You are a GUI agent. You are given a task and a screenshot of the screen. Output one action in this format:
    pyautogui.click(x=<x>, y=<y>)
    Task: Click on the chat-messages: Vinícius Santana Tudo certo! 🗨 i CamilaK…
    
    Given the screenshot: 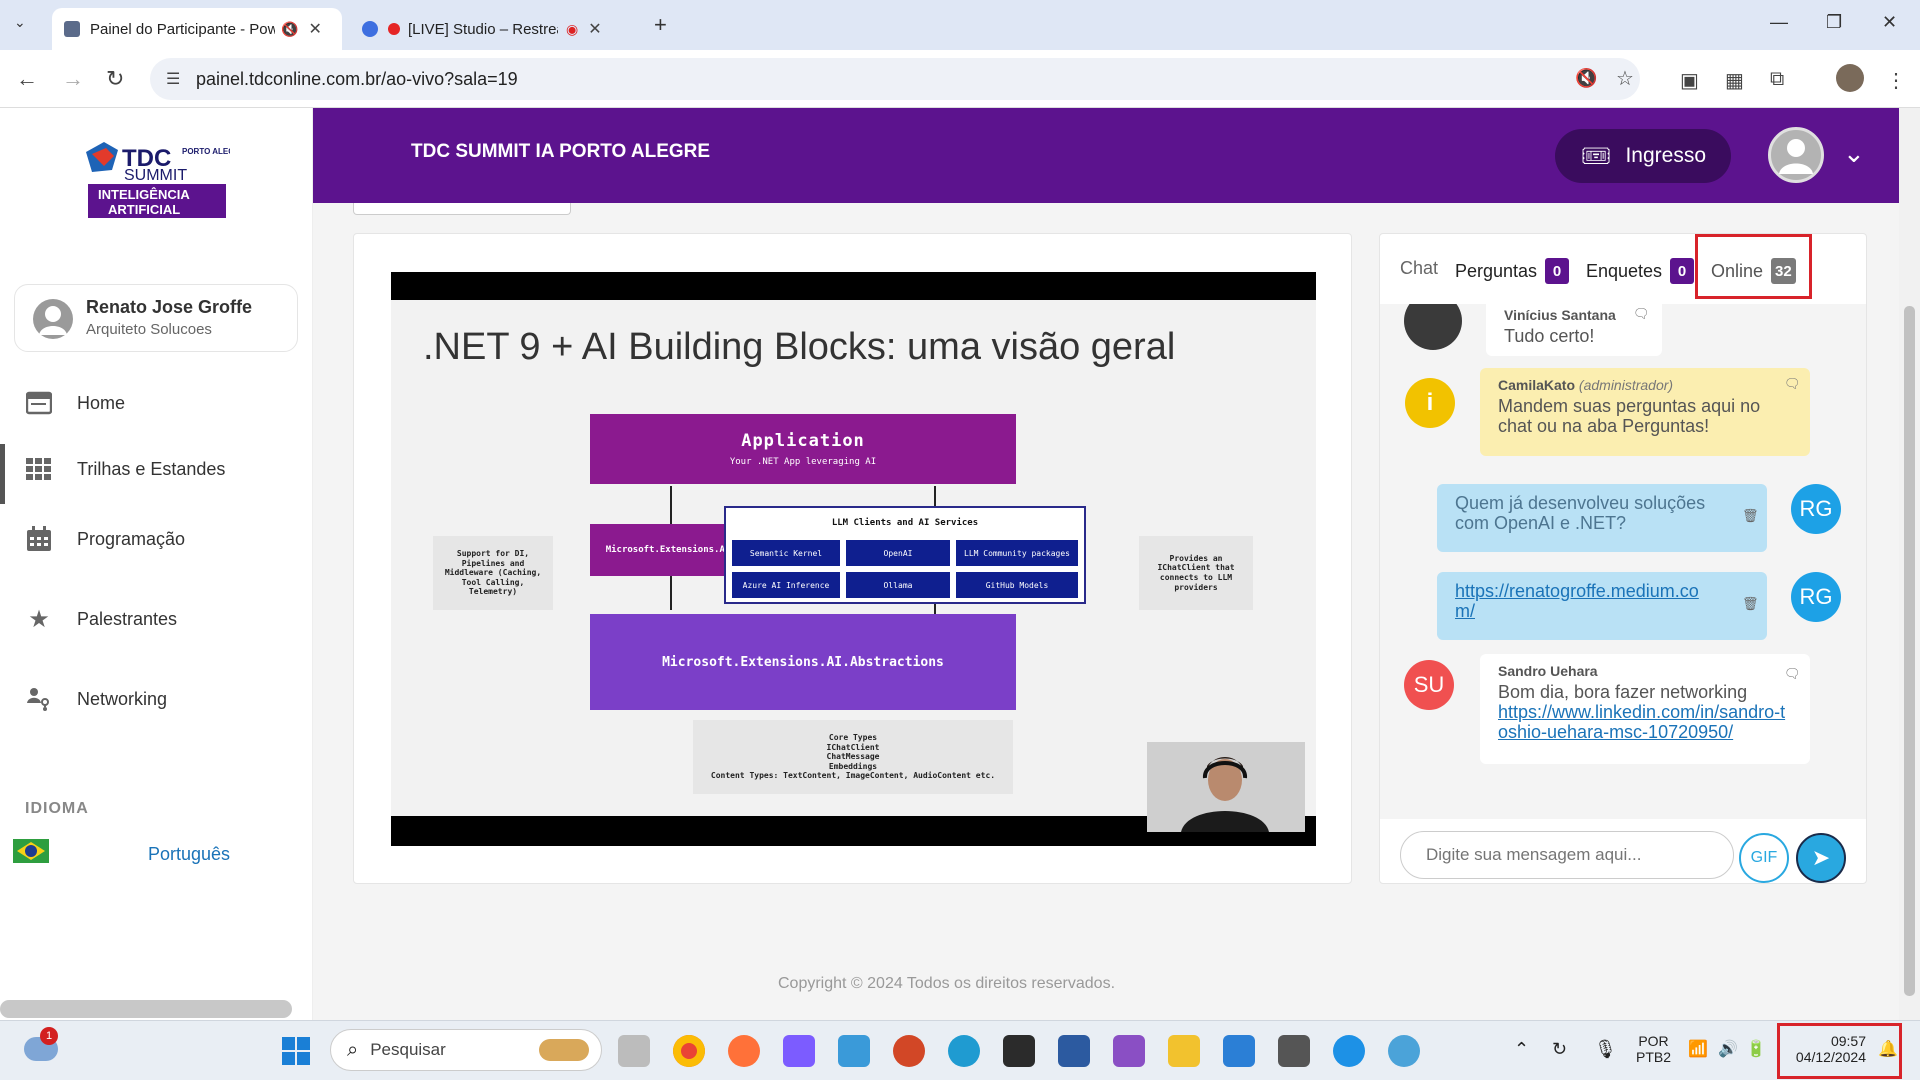 What is the action you would take?
    pyautogui.click(x=1623, y=561)
    